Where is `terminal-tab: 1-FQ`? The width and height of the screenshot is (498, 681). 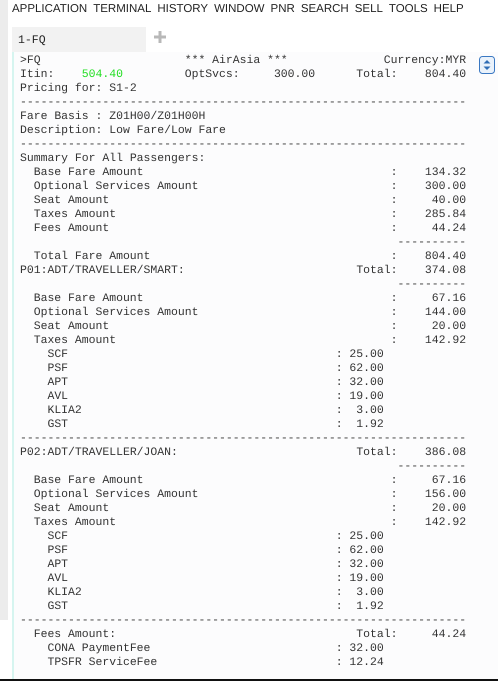 terminal-tab: 1-FQ is located at coordinates (79, 39).